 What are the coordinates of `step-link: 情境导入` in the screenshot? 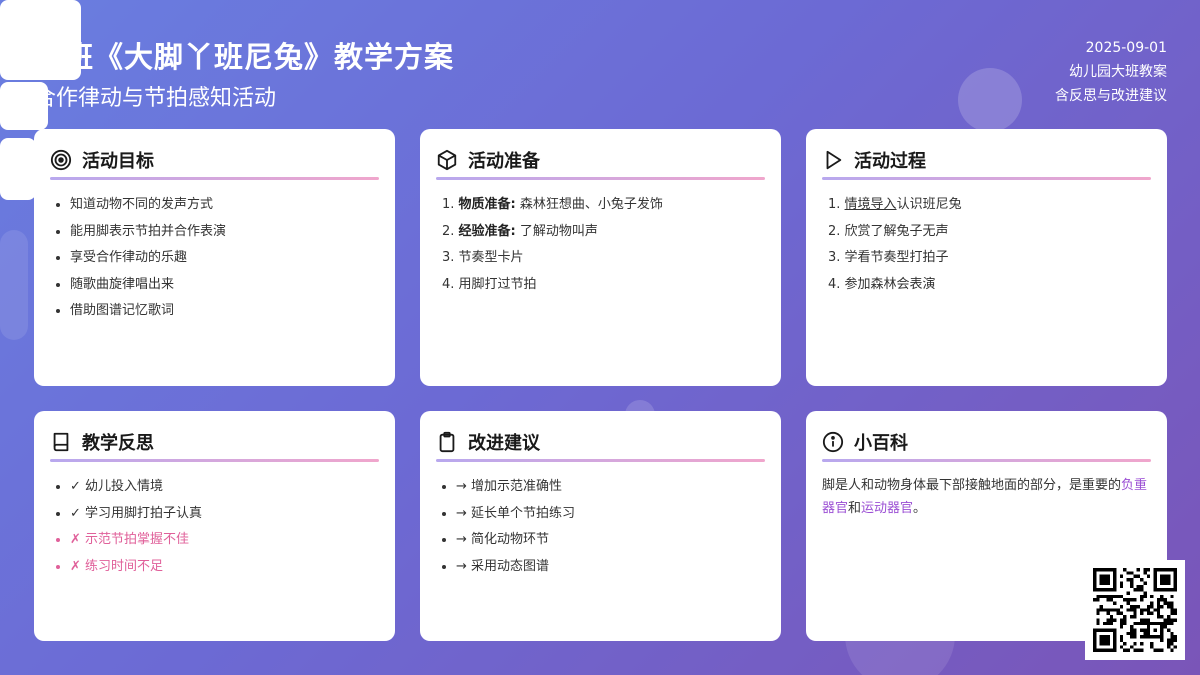 It's located at (871, 204).